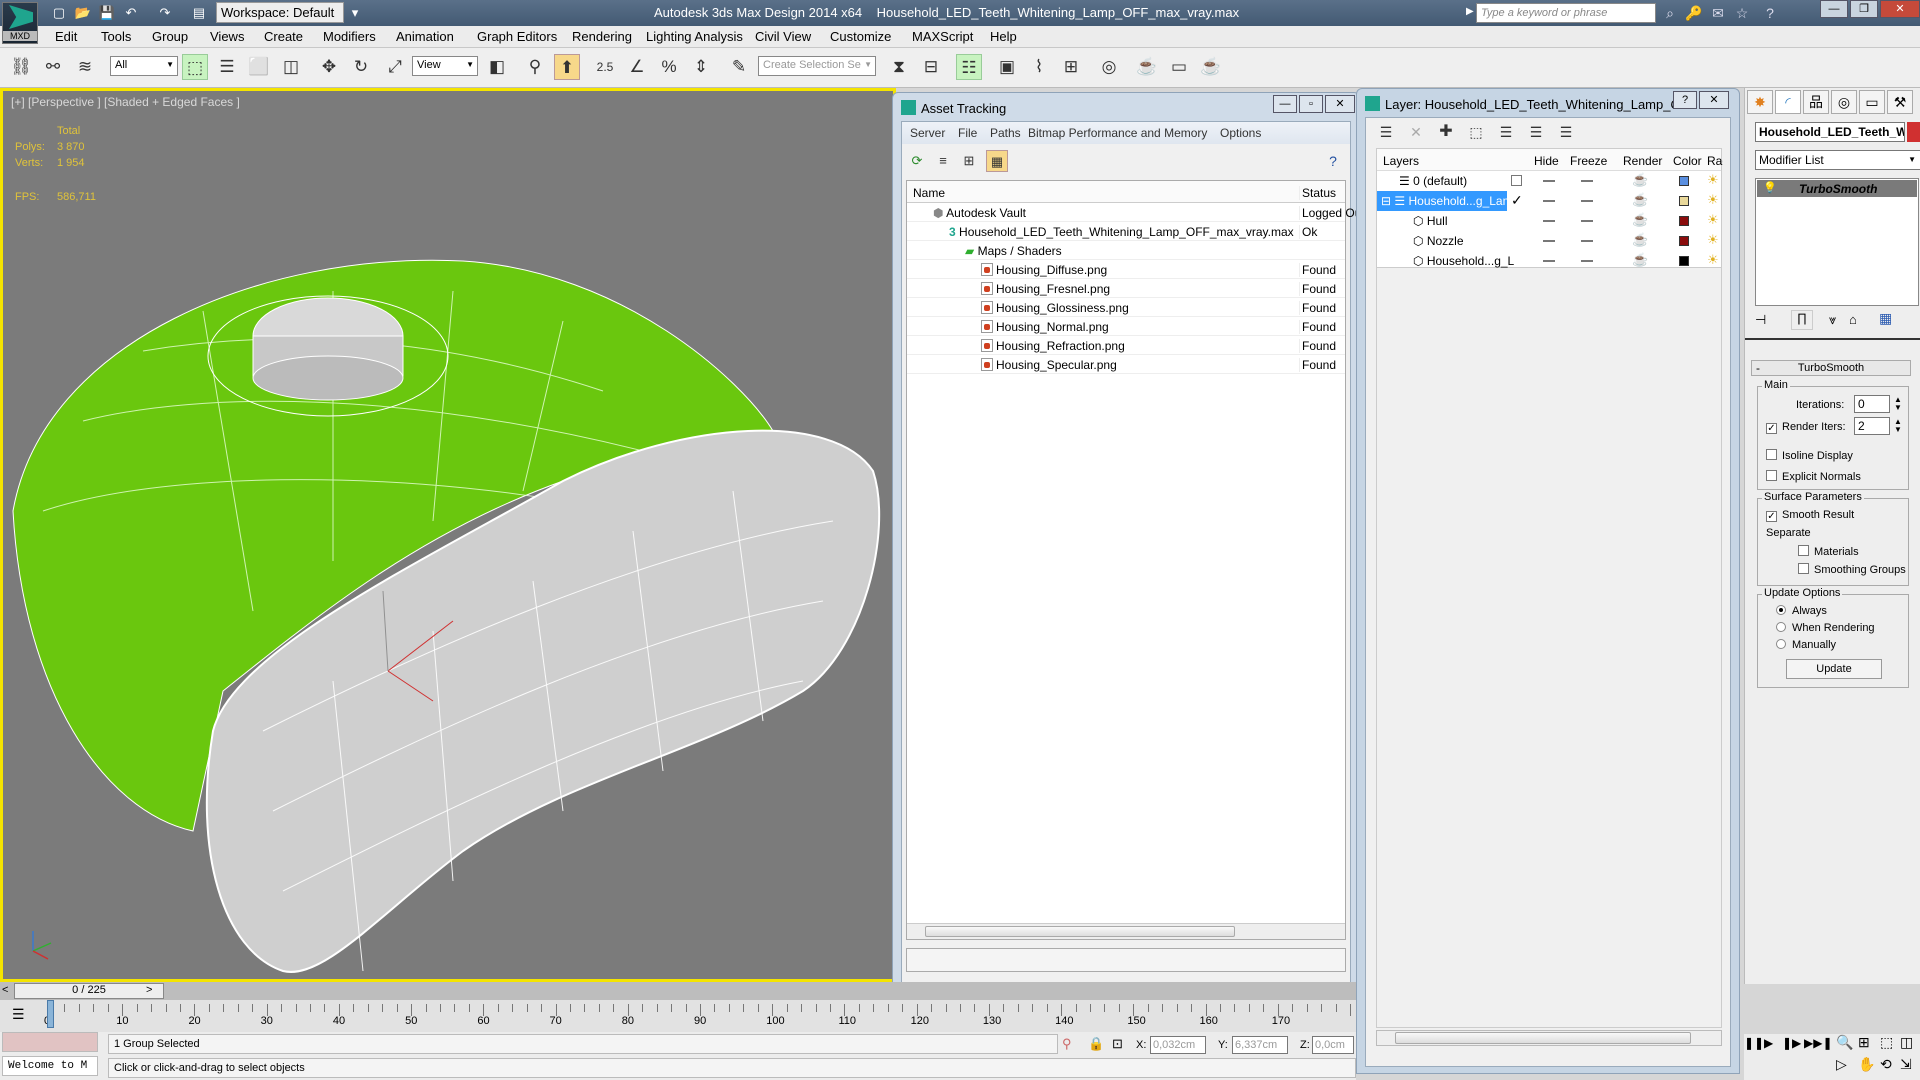 The image size is (1920, 1080). Describe the element at coordinates (283, 36) in the screenshot. I see `menu-create: Create` at that location.